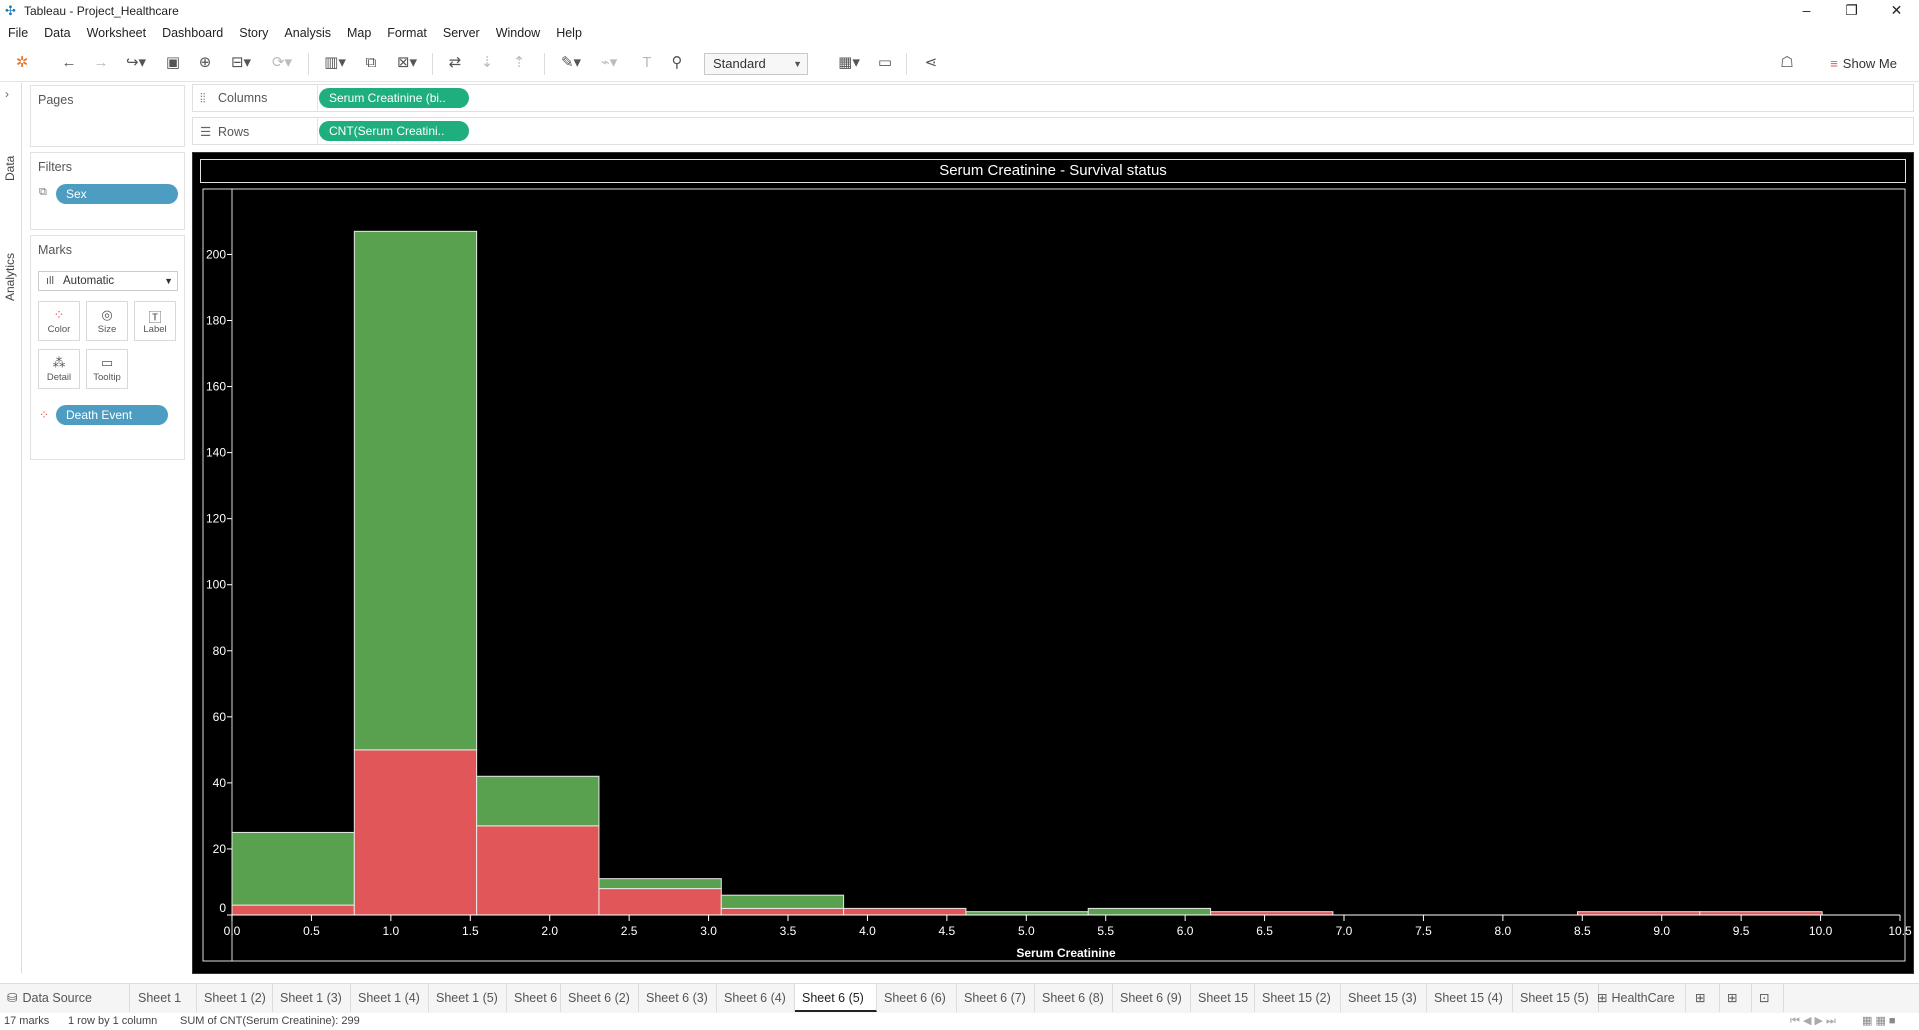  What do you see at coordinates (164, 998) in the screenshot?
I see `sheet-tab: Sheet 1` at bounding box center [164, 998].